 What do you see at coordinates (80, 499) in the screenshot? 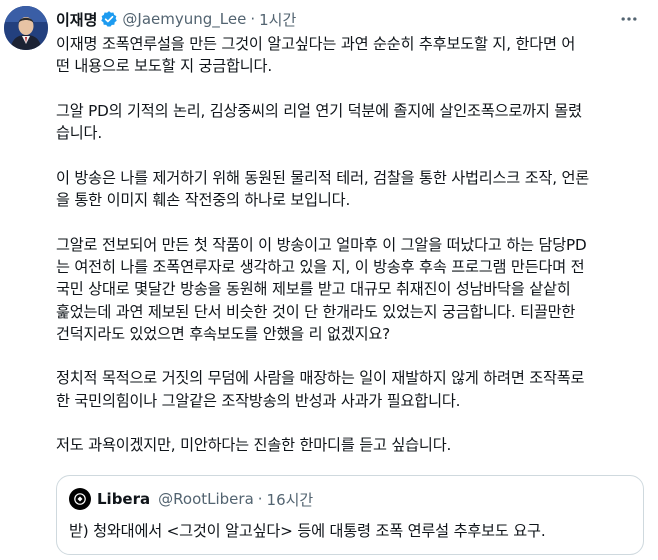
I see `libera-logo-icon` at bounding box center [80, 499].